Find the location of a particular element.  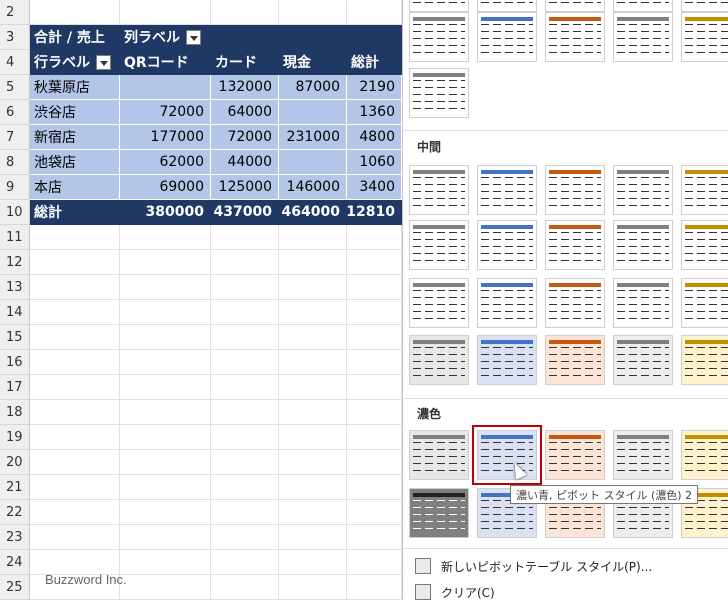

cell: 177000 is located at coordinates (165, 137).